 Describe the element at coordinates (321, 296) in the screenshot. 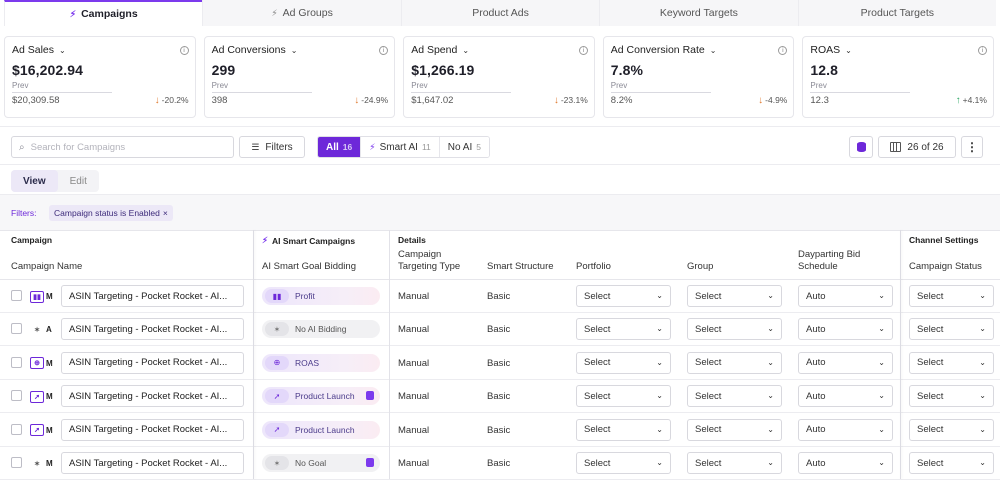

I see `goal-bidding-pill: ▮▮ Profit` at that location.